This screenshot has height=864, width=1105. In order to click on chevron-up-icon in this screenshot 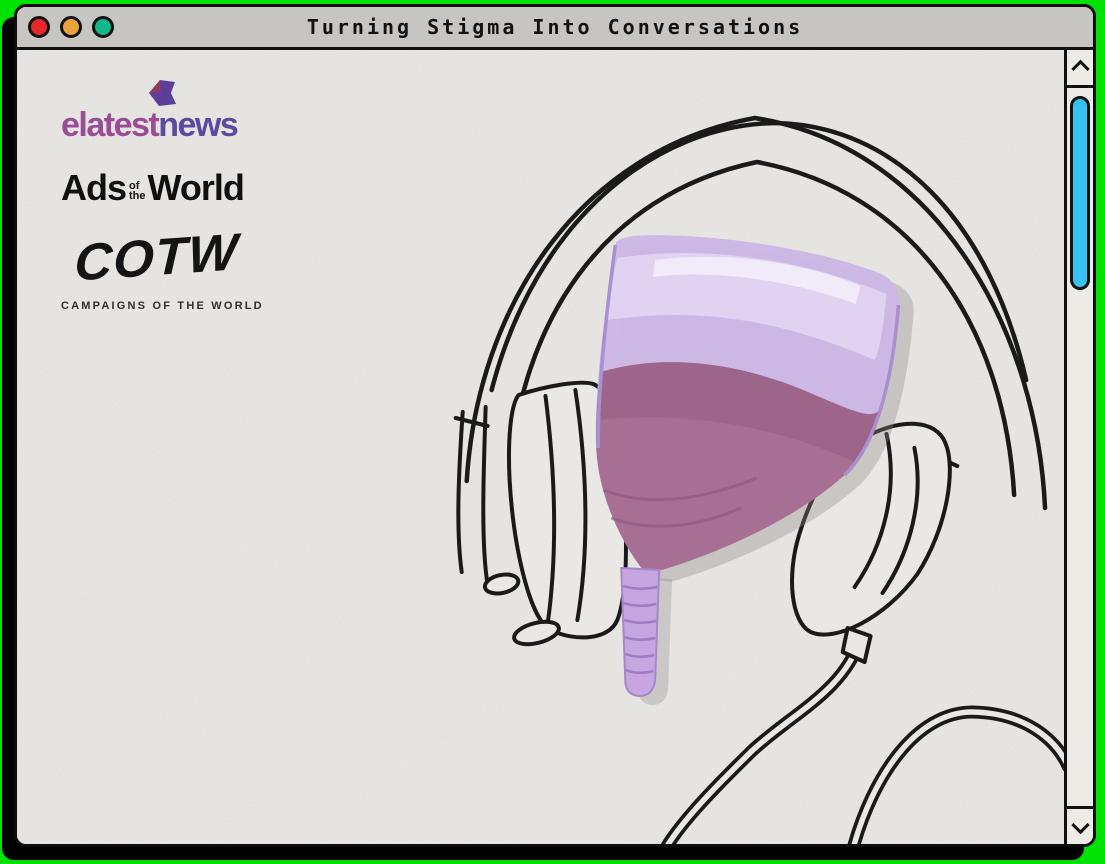, I will do `click(1080, 69)`.